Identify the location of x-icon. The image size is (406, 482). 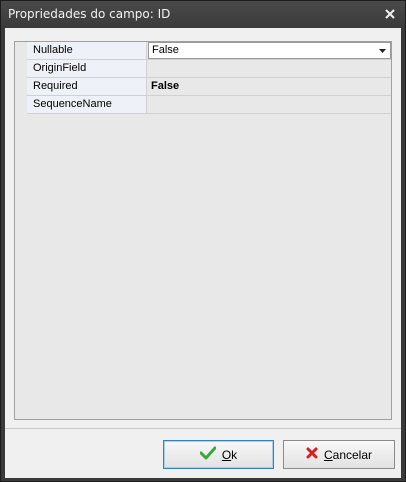
(312, 454).